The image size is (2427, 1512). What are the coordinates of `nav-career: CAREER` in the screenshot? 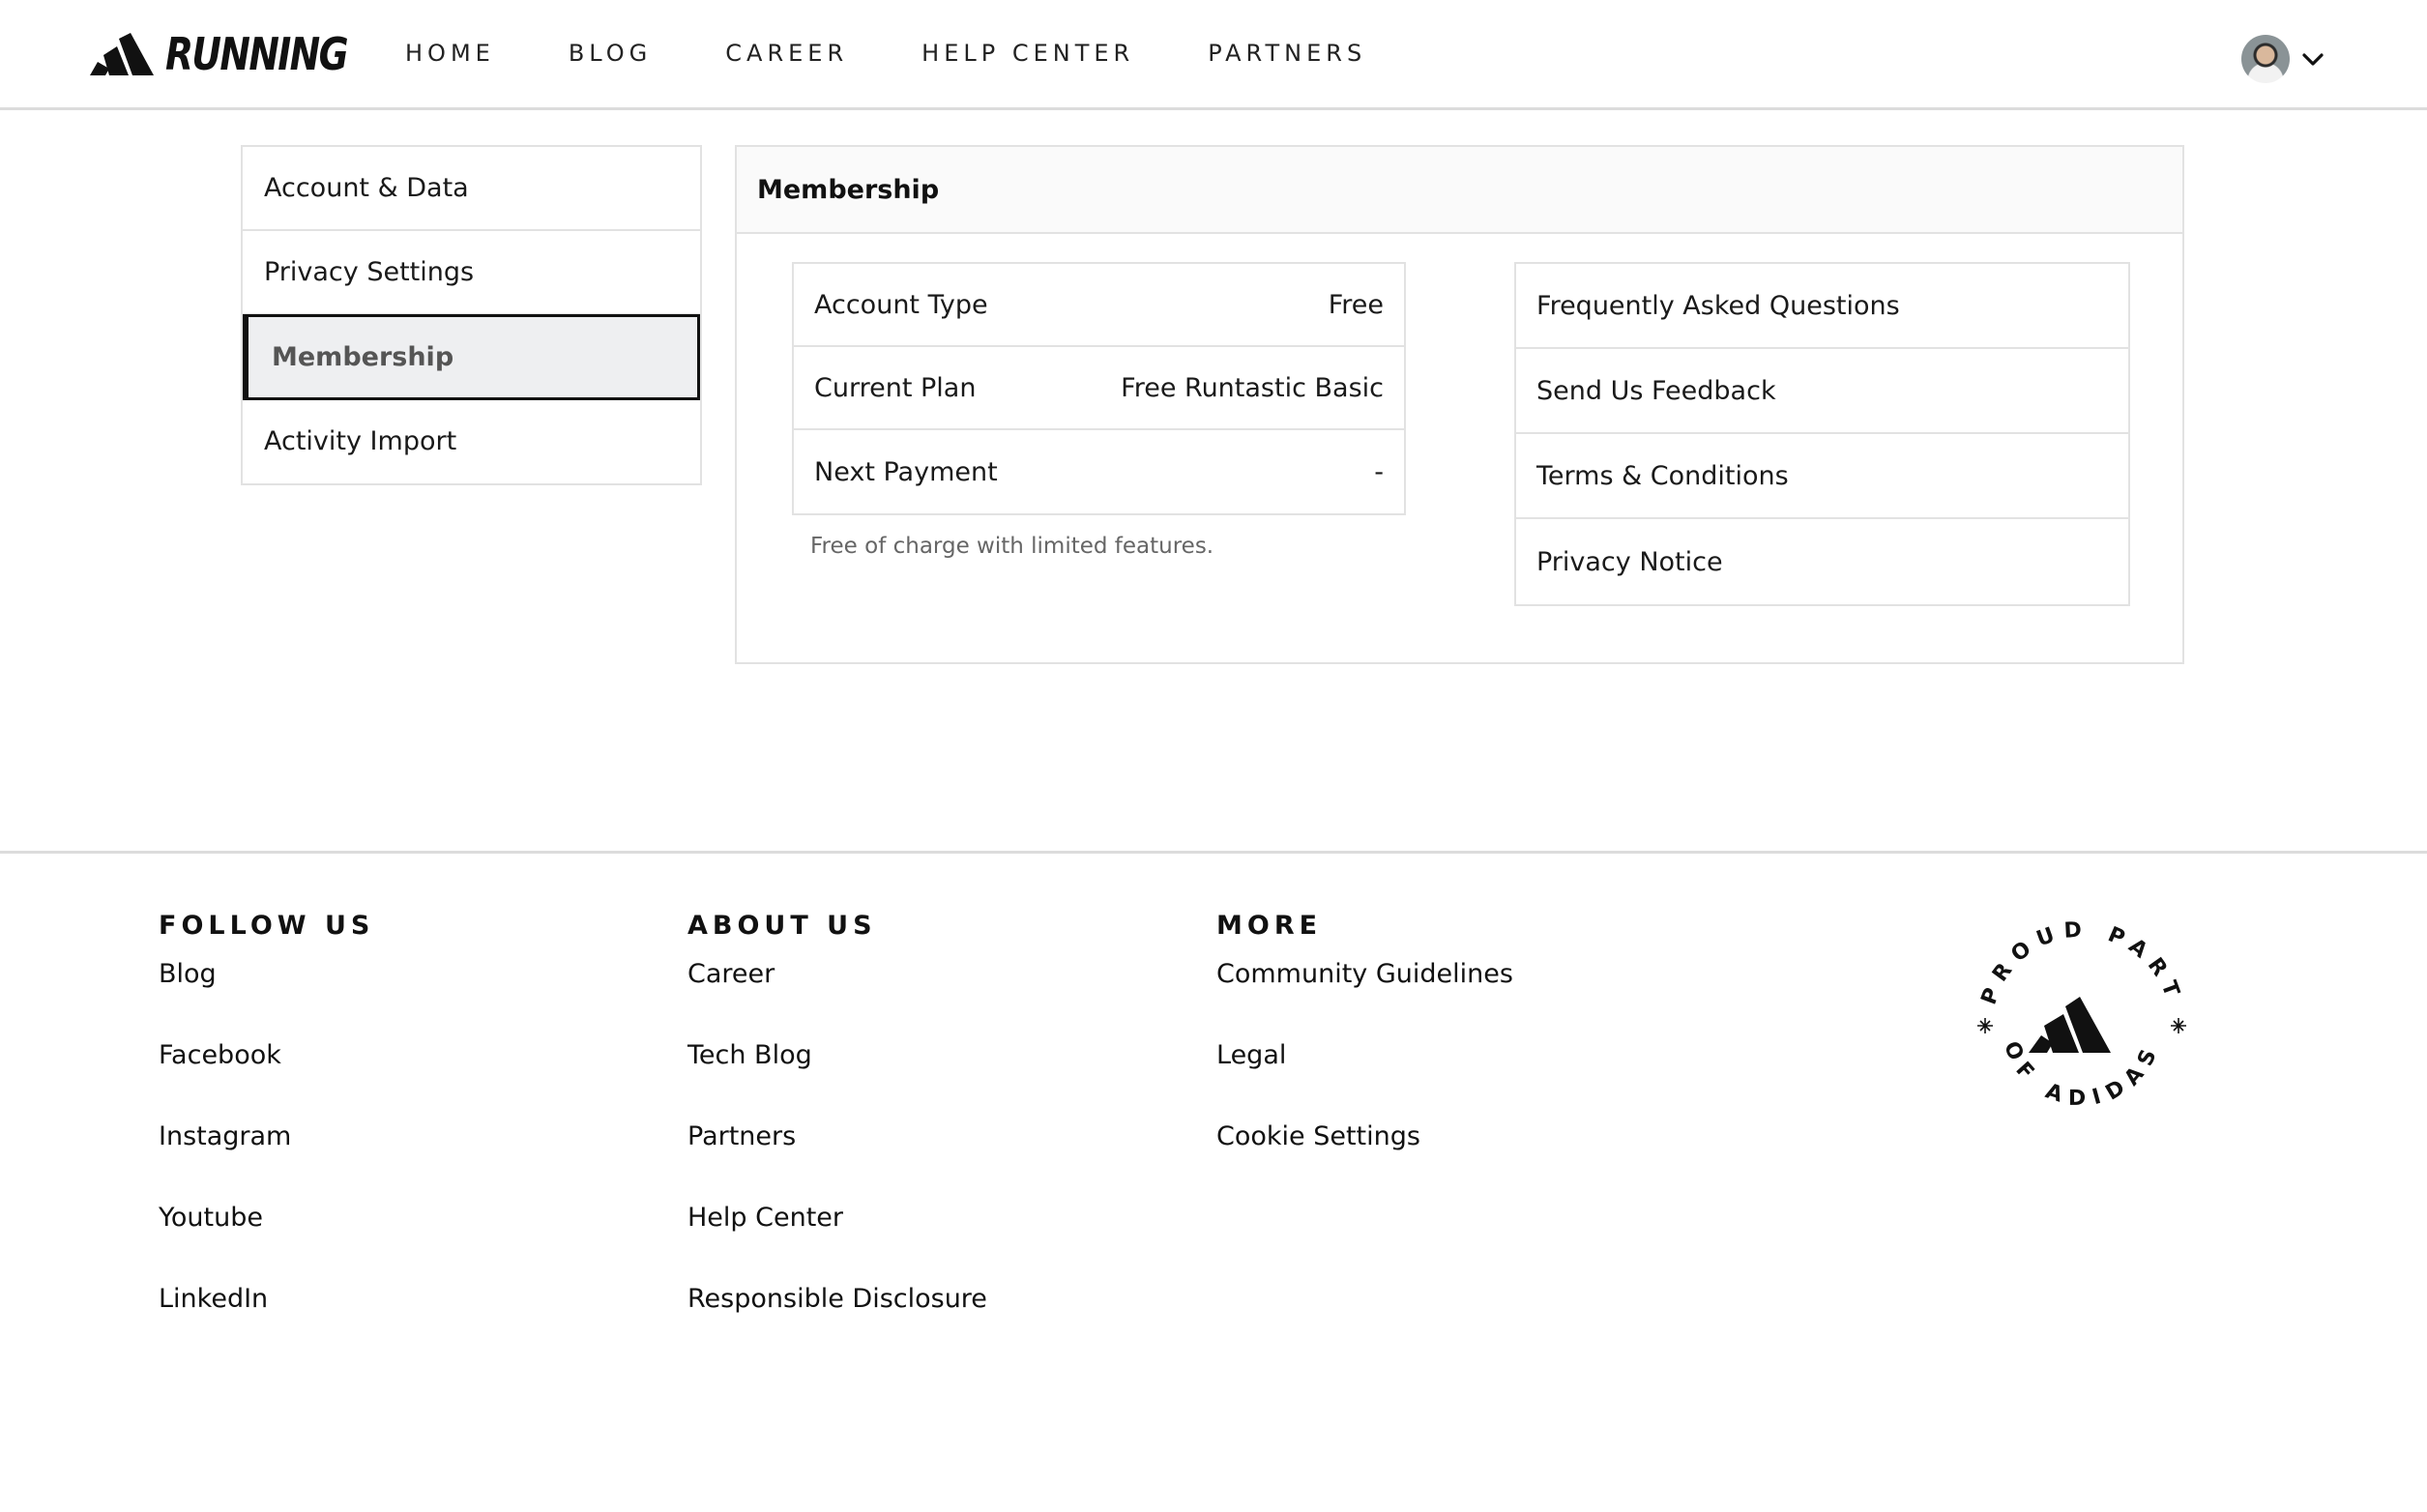 It's located at (787, 53).